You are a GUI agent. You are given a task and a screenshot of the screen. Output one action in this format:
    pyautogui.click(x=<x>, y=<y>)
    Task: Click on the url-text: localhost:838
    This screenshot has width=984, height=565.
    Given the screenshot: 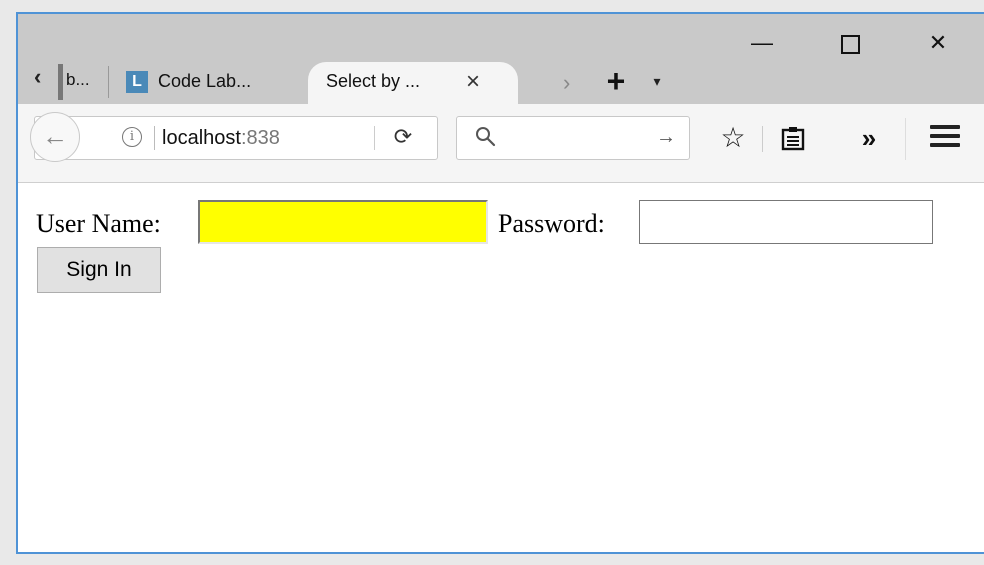 What is the action you would take?
    pyautogui.click(x=221, y=138)
    